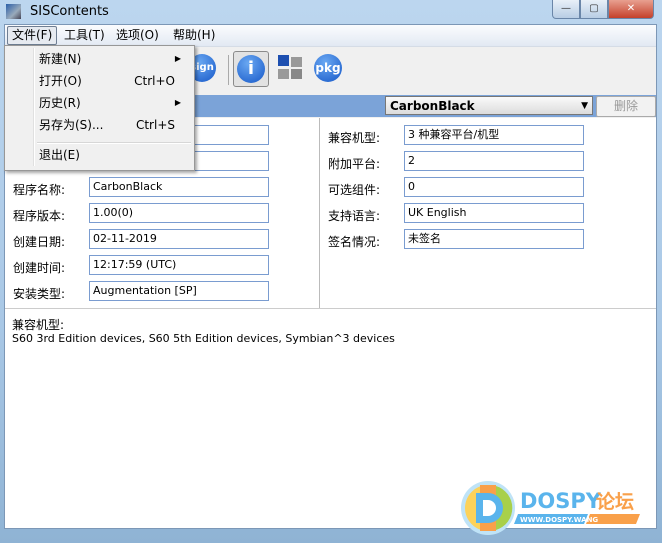 Image resolution: width=662 pixels, height=543 pixels. What do you see at coordinates (179, 213) in the screenshot?
I see `program-version-field: 1.00(0)` at bounding box center [179, 213].